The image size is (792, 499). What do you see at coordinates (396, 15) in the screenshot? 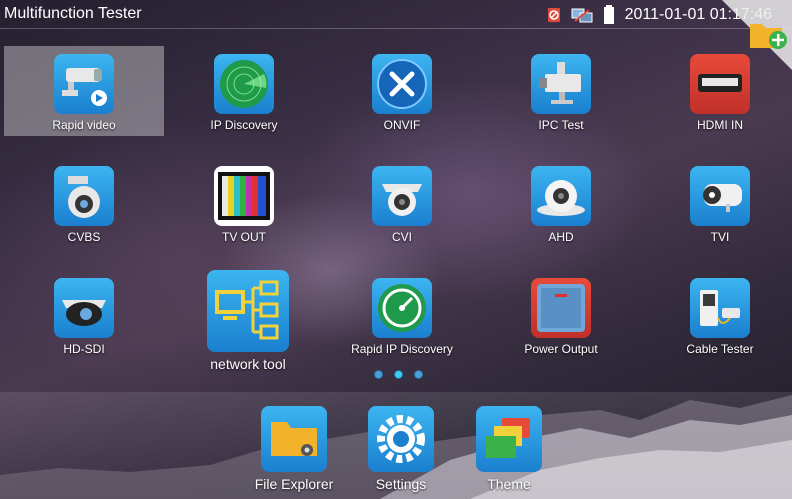
I see `status-bar: Multifunction Tester 2011-01-01 01:17:46` at bounding box center [396, 15].